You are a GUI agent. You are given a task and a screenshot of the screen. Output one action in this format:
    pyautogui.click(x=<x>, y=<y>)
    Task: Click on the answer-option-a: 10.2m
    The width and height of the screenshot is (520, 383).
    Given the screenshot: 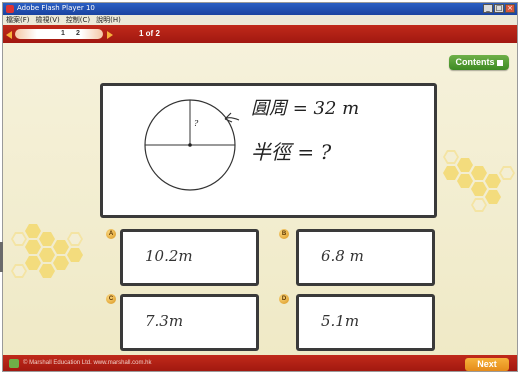 What is the action you would take?
    pyautogui.click(x=189, y=257)
    